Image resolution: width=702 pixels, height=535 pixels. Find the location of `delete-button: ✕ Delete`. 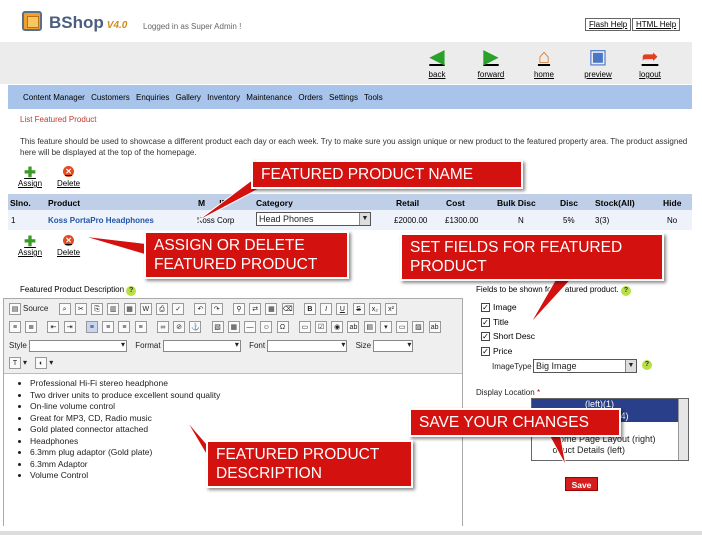

delete-button: ✕ Delete is located at coordinates (68, 176).